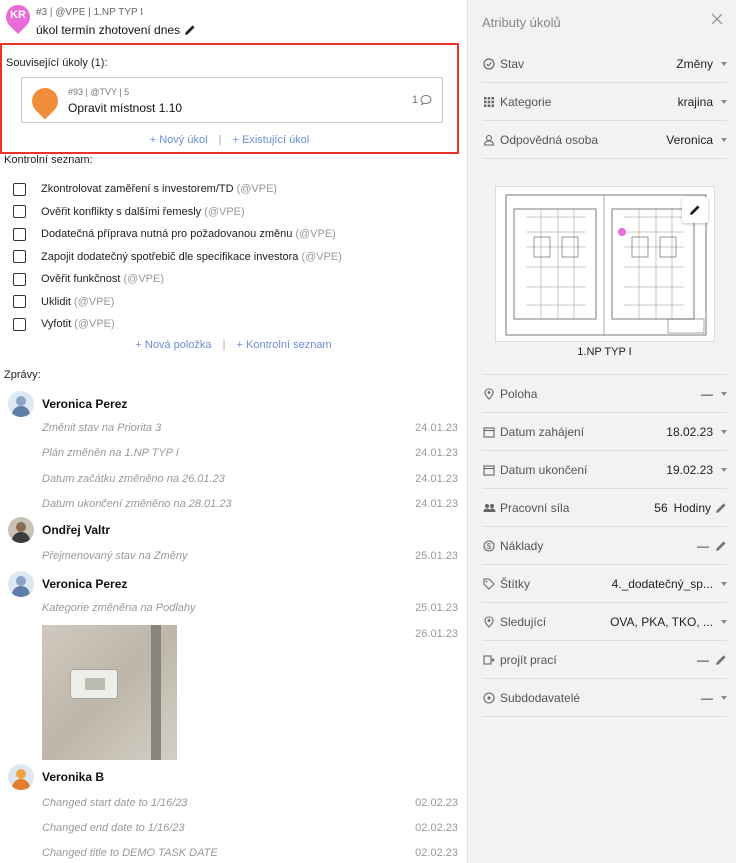 The height and width of the screenshot is (863, 736). I want to click on comment-icon, so click(426, 100).